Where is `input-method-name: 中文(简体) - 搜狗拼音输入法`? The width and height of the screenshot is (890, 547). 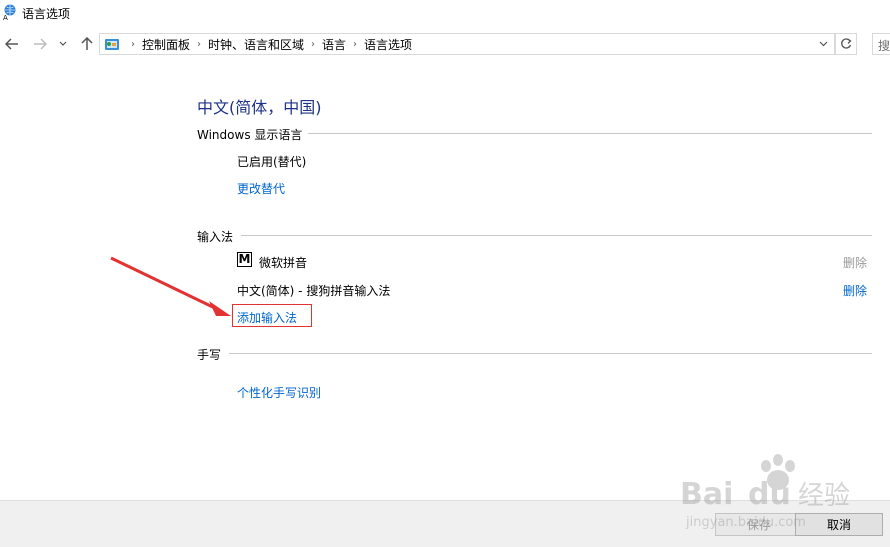 input-method-name: 中文(简体) - 搜狗拼音输入法 is located at coordinates (314, 291).